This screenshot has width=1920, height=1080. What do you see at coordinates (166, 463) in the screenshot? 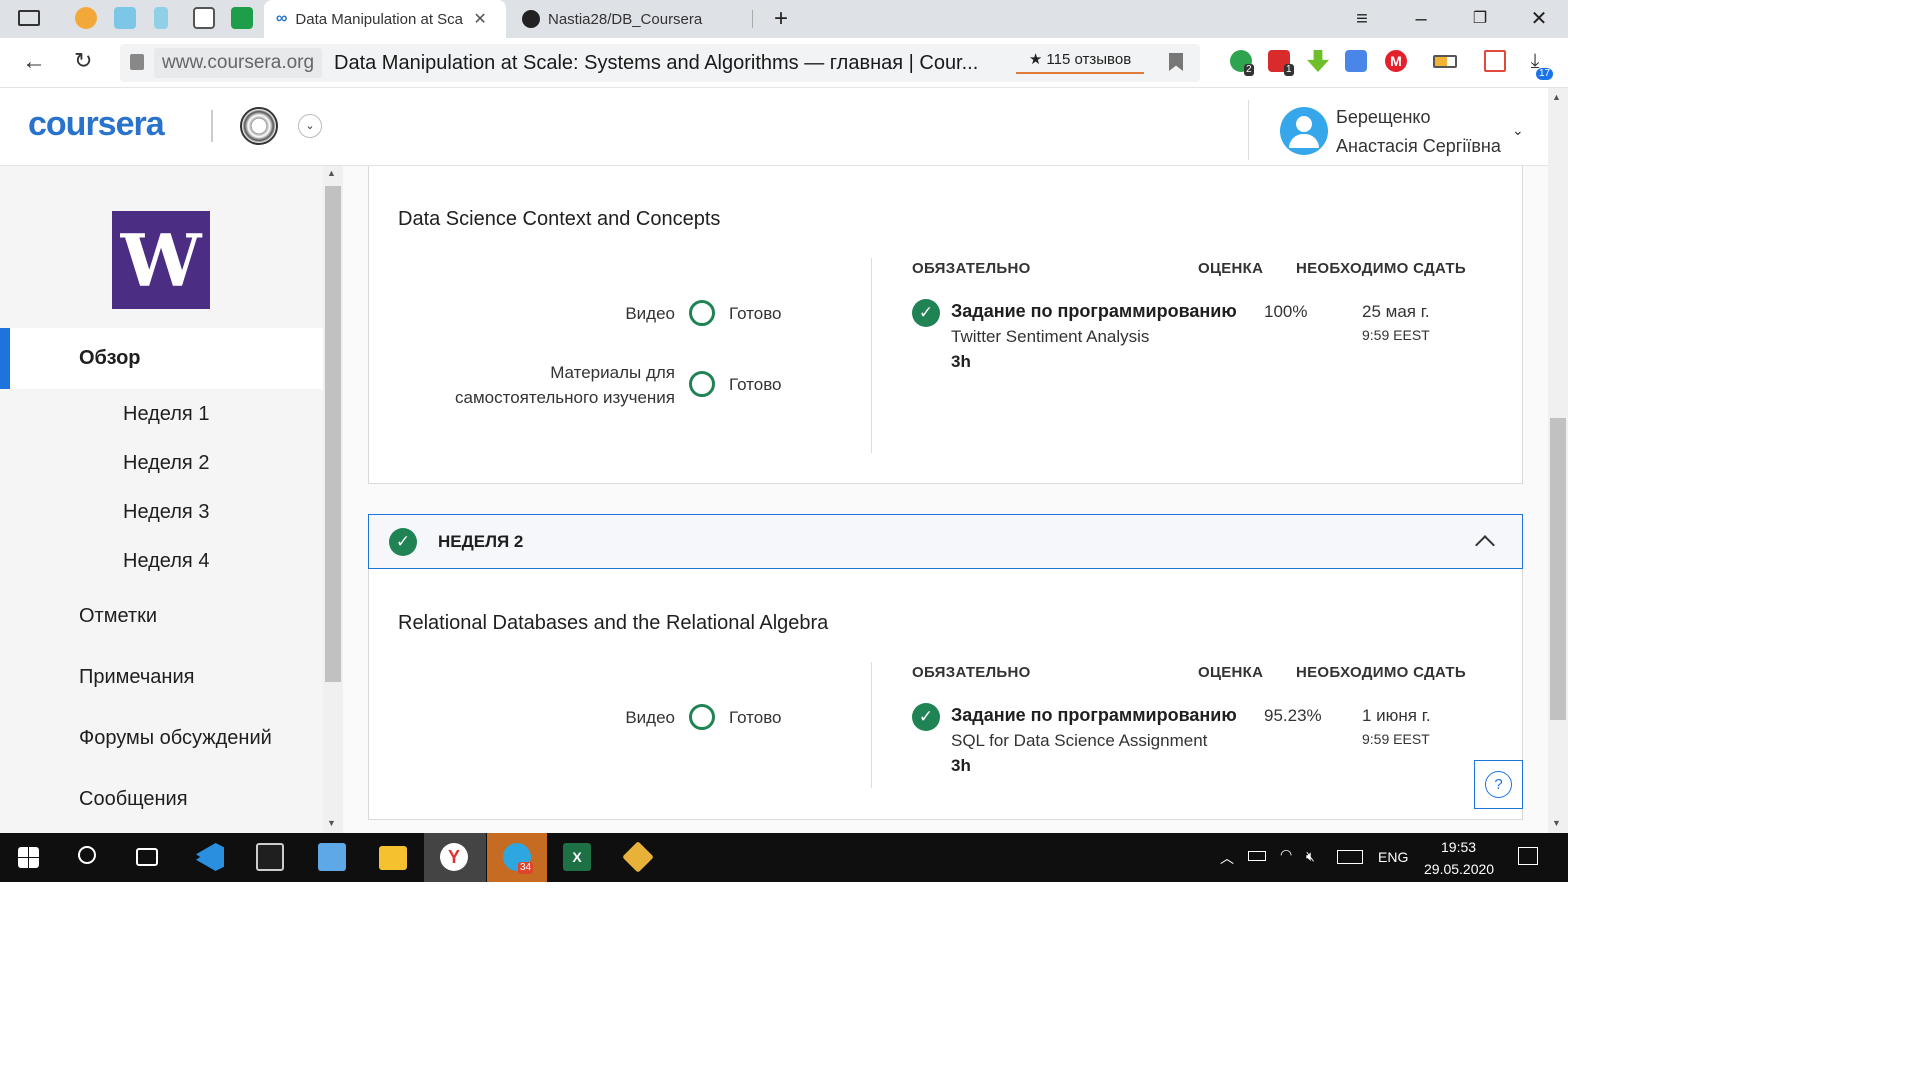
I see `sidebar-item-week-2: Неделя 2` at bounding box center [166, 463].